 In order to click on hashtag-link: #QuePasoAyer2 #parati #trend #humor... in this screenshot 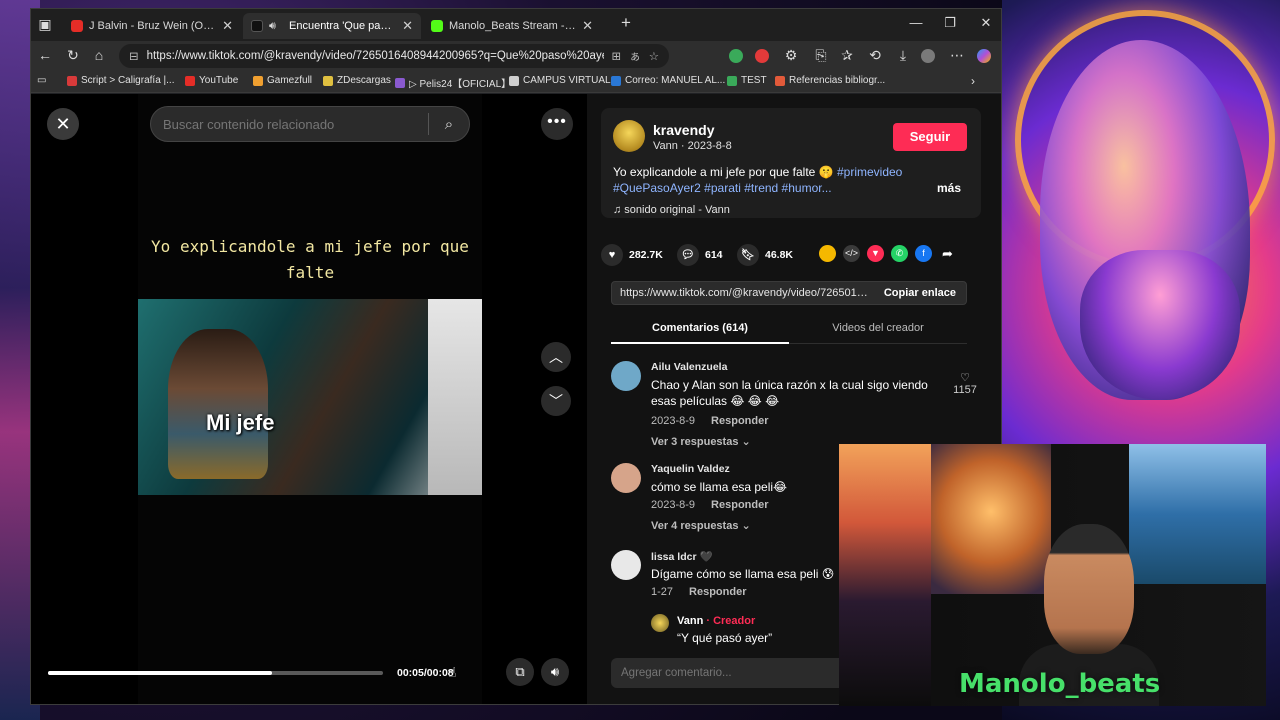, I will do `click(722, 188)`.